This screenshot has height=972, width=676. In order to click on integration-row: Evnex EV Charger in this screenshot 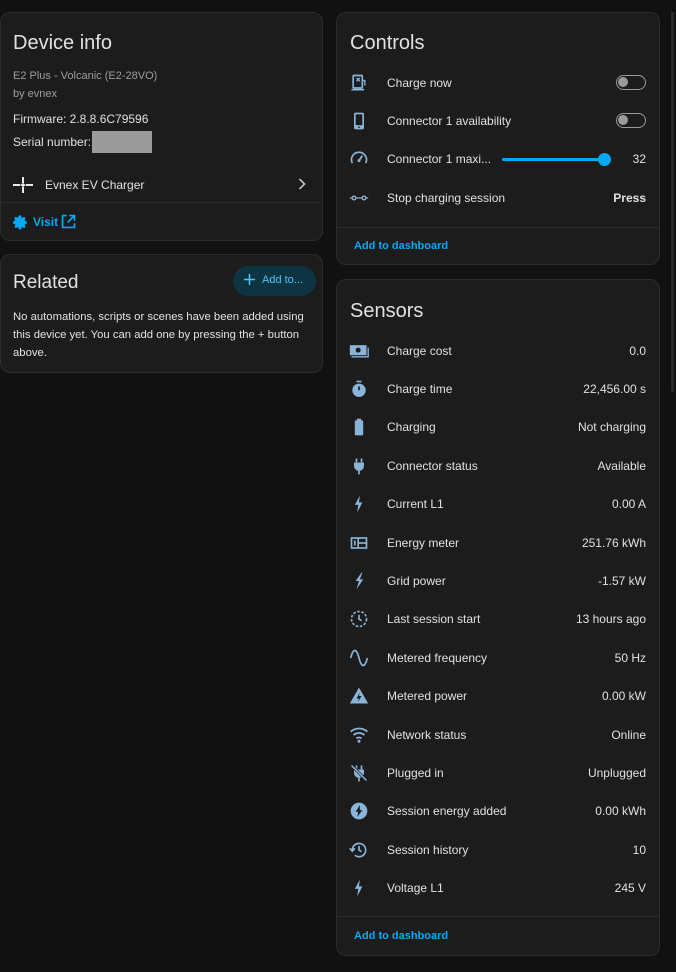, I will do `click(161, 185)`.